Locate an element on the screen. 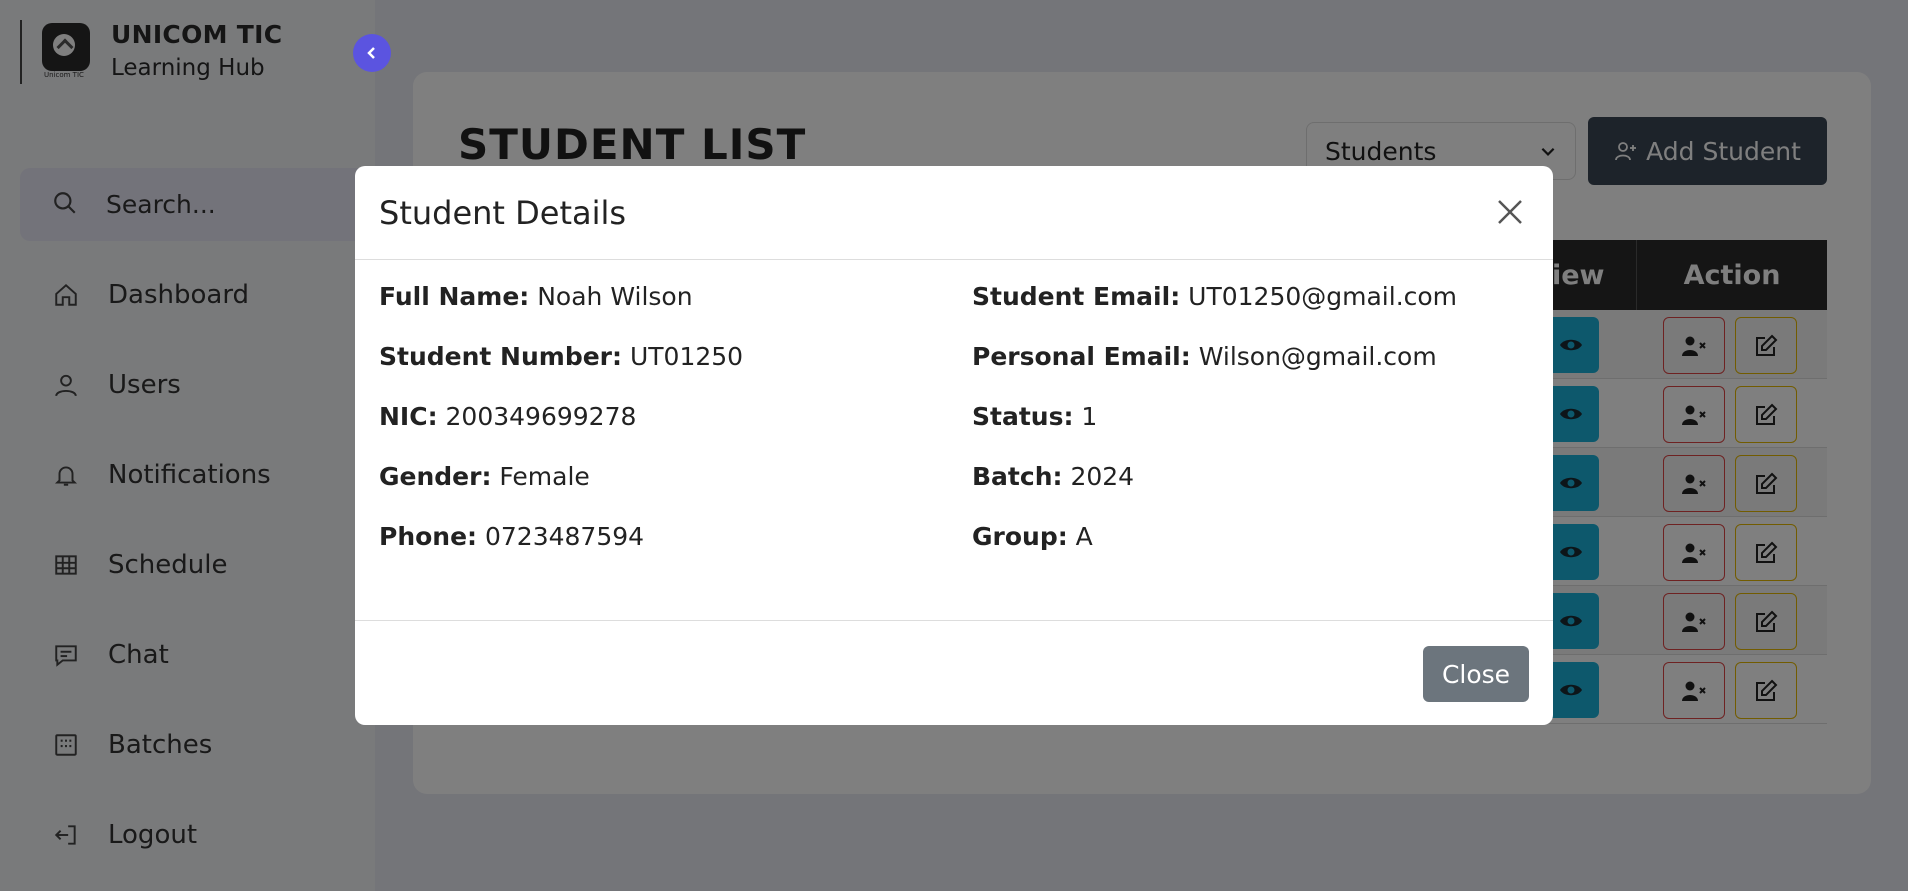 This screenshot has height=891, width=1908. field-label: Student Email: is located at coordinates (1076, 296).